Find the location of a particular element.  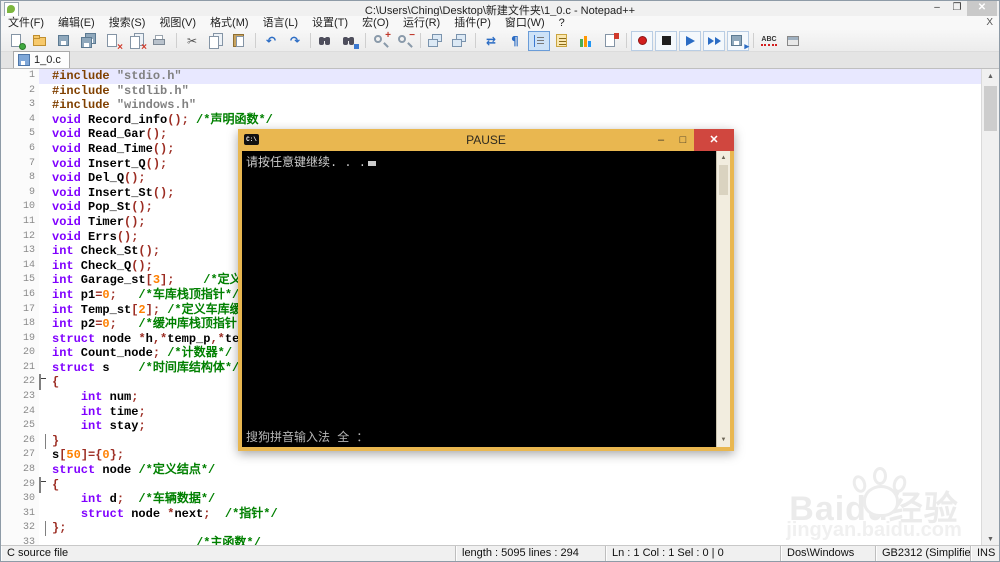

console-maximize-icon: □ is located at coordinates (683, 140).